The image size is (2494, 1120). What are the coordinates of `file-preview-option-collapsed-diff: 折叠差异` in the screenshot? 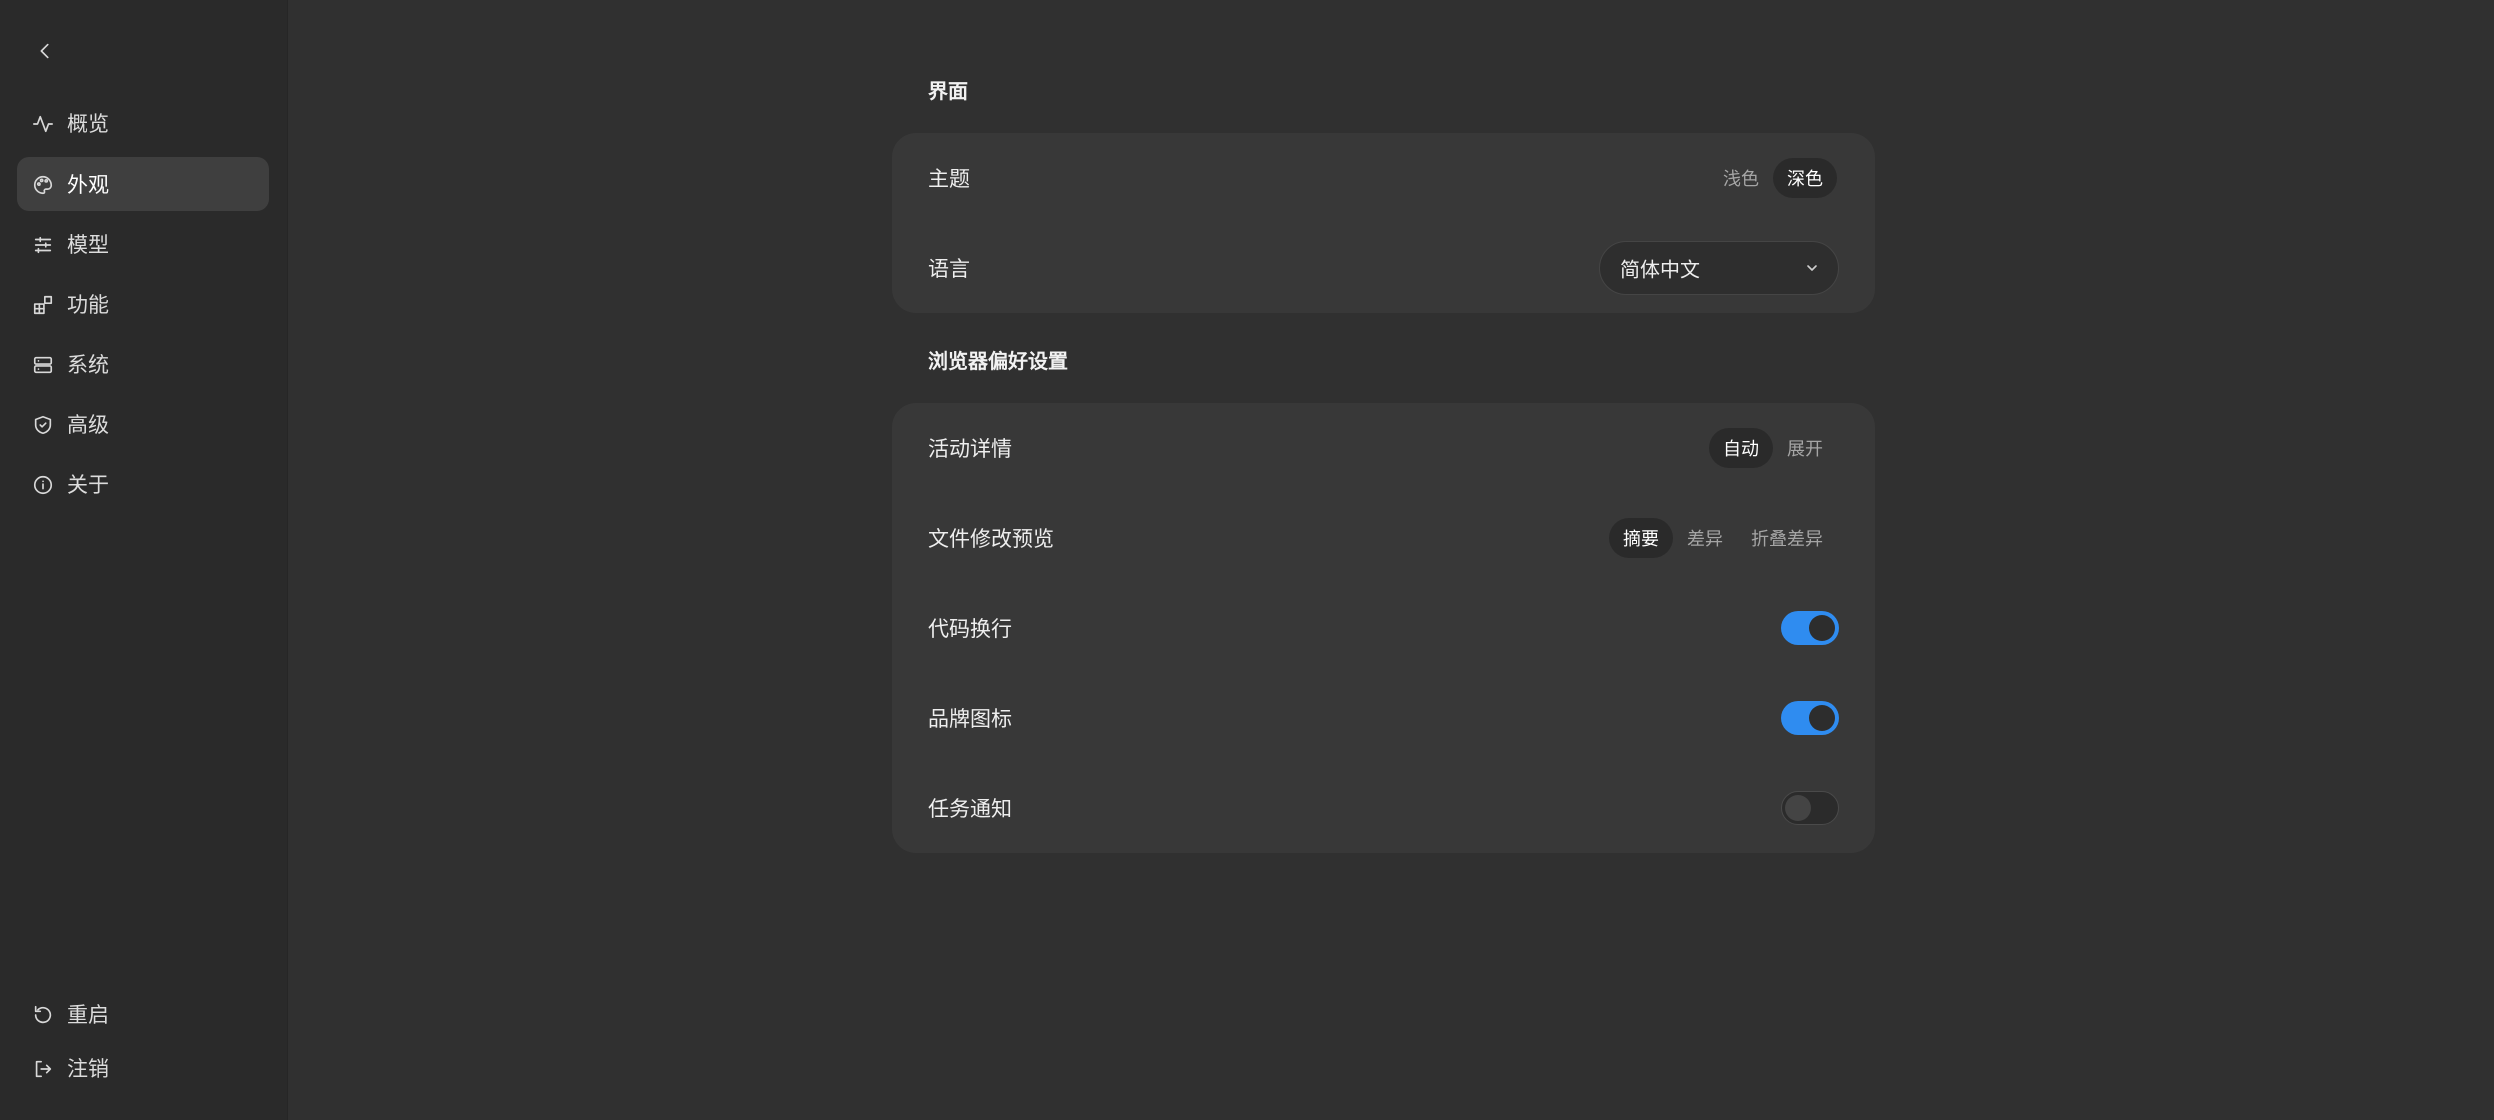 It's located at (1787, 538).